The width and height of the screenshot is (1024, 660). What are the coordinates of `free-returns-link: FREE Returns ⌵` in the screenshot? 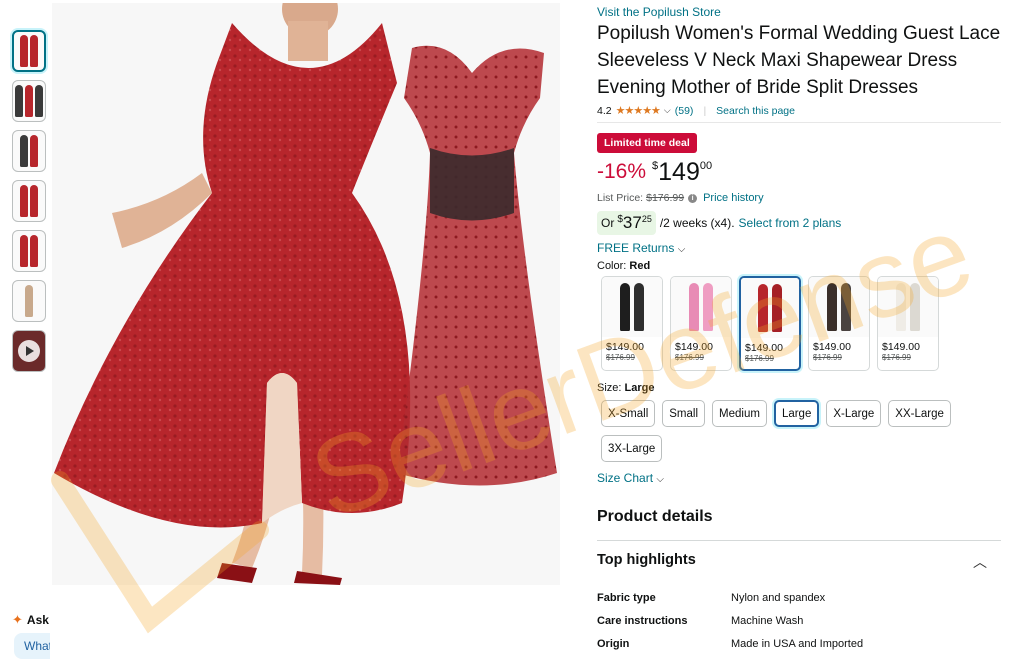 It's located at (641, 248).